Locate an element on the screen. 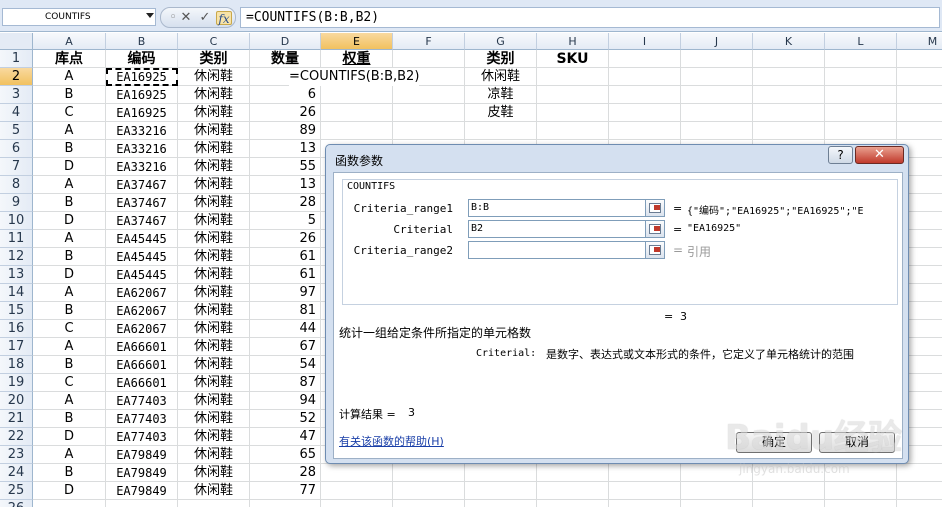  cell-b-3: EA16925 is located at coordinates (142, 95).